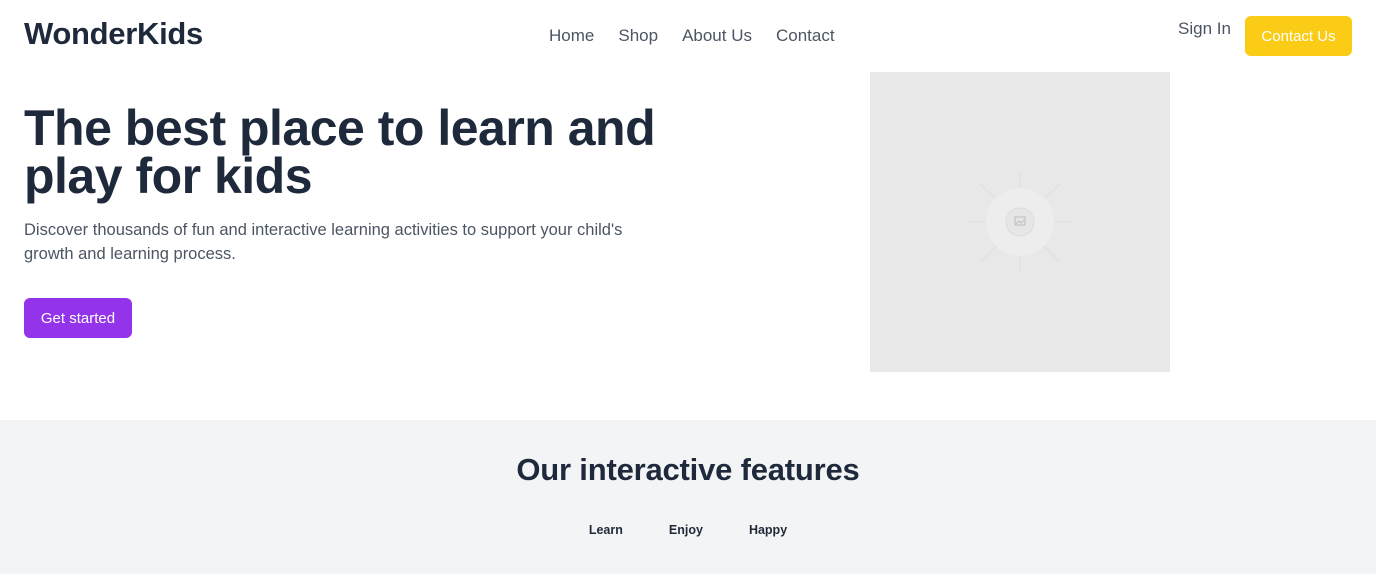 The width and height of the screenshot is (1376, 574). Describe the element at coordinates (571, 36) in the screenshot. I see `nav-home-link: Home` at that location.